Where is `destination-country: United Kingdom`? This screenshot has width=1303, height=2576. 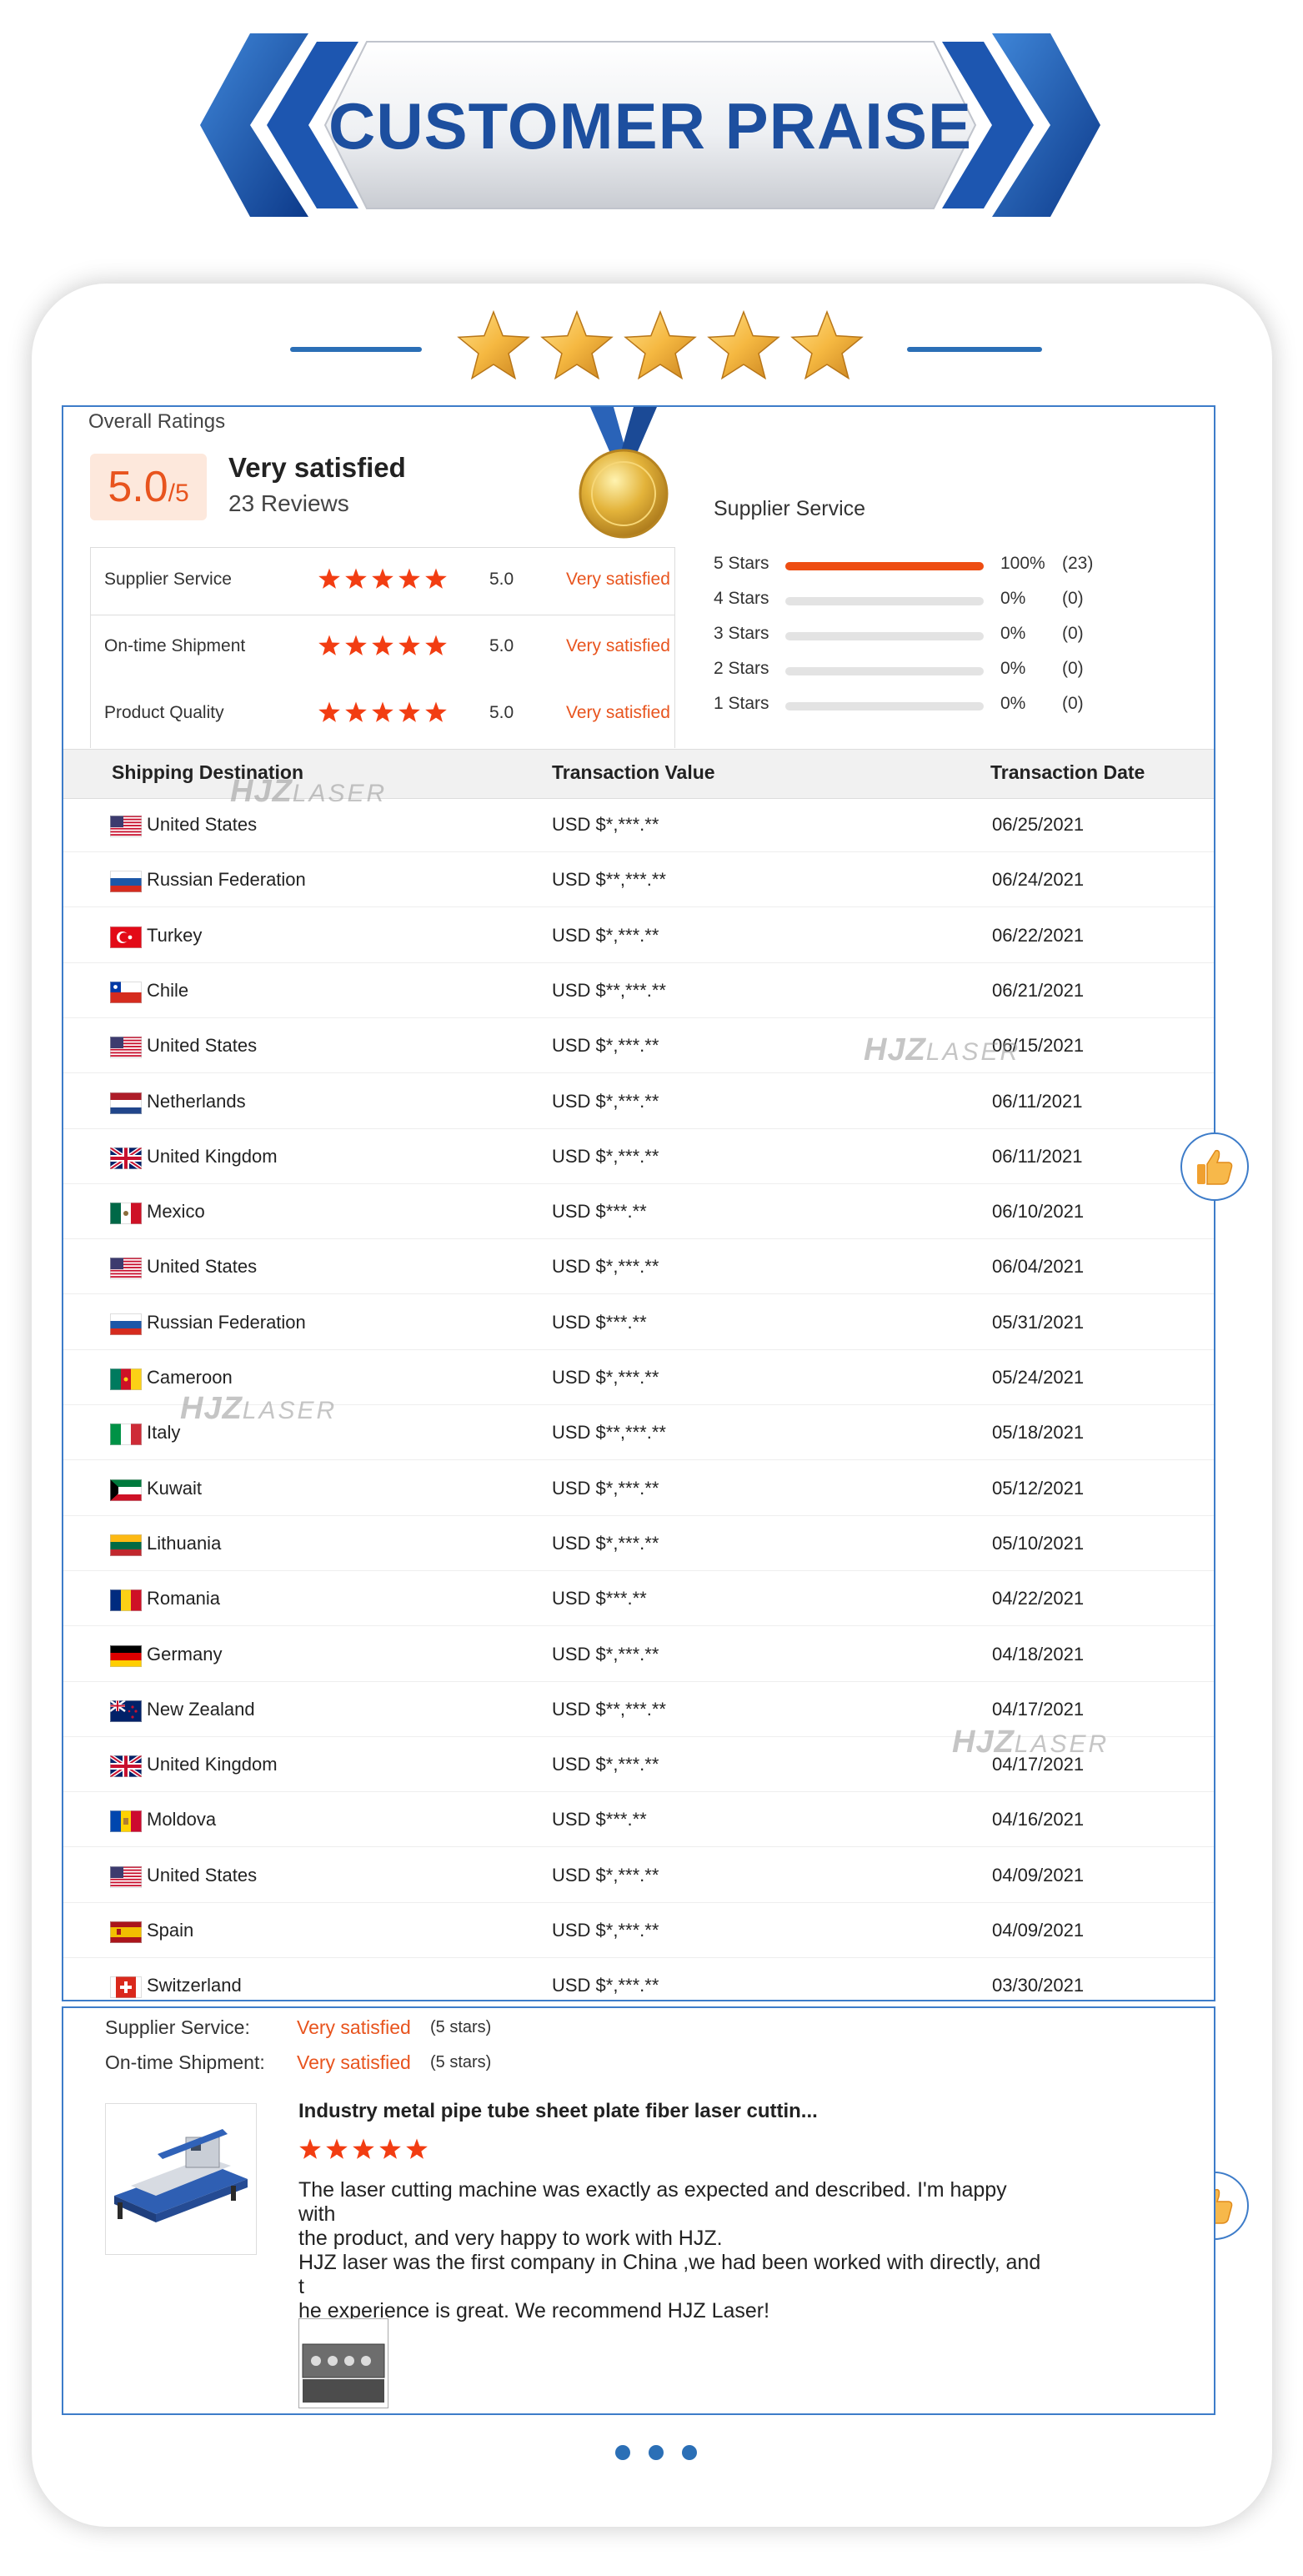 destination-country: United Kingdom is located at coordinates (213, 1764).